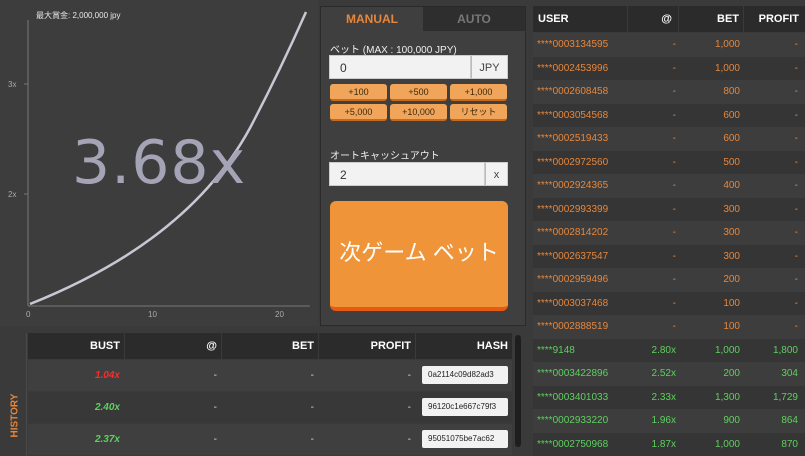 The image size is (805, 456). I want to click on next-game-bet-button: 次ゲーム ベット, so click(419, 256).